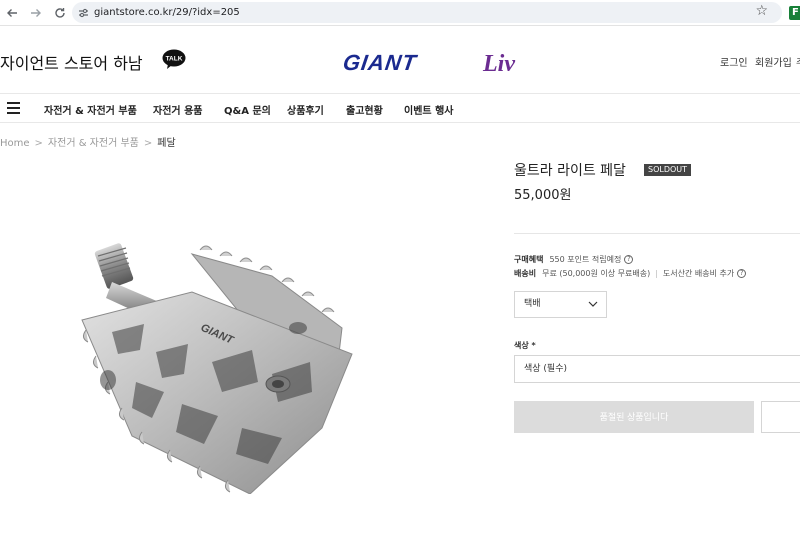 The height and width of the screenshot is (548, 800). Describe the element at coordinates (798, 61) in the screenshot. I see `header-more-link: 주` at that location.